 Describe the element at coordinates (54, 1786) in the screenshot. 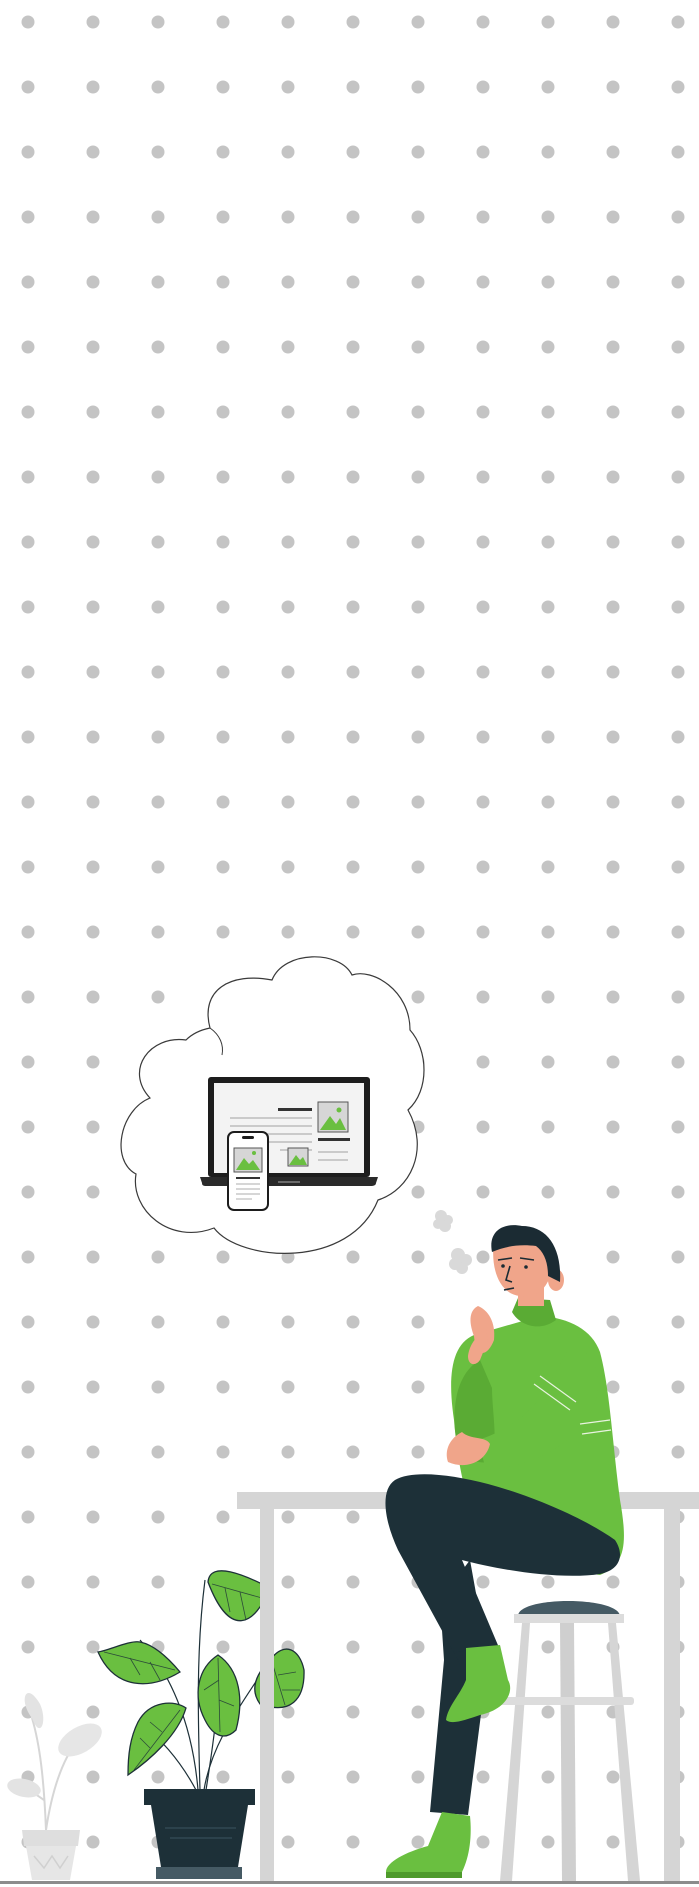

I see `ghost-plant-icon` at that location.